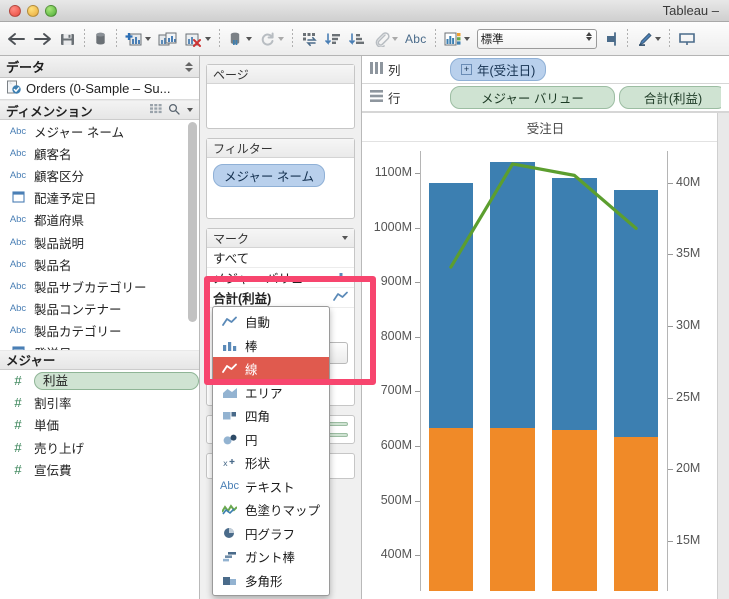 The image size is (729, 599). Describe the element at coordinates (498, 69) in the screenshot. I see `columns-pill-year-order-date: + 年(受注日)` at that location.